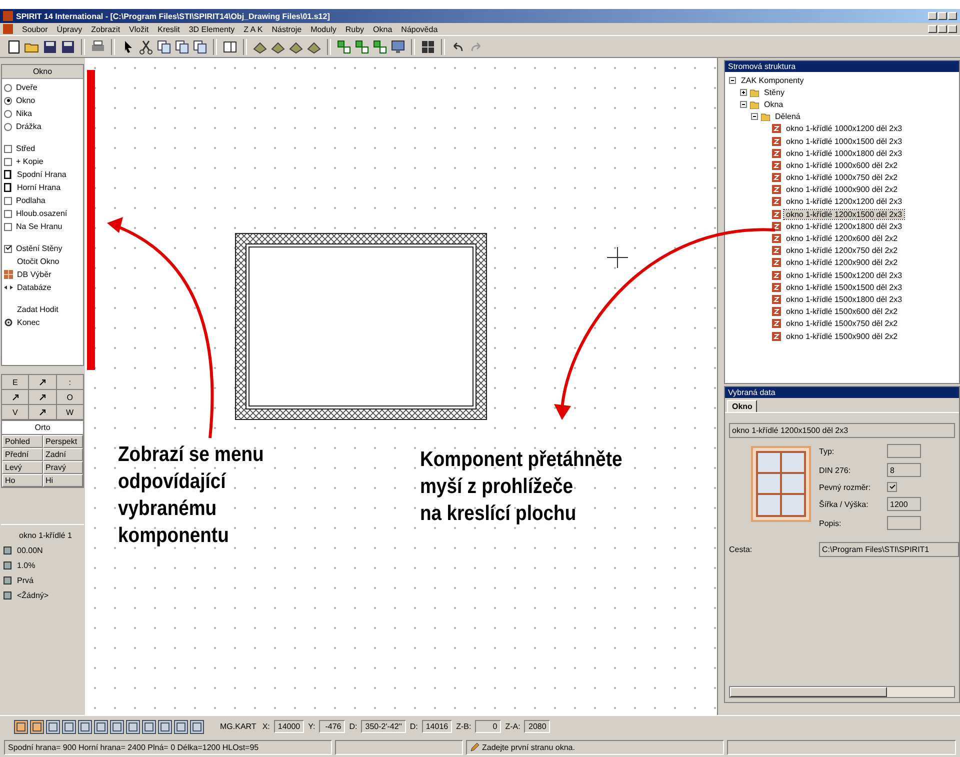 This screenshot has height=757, width=960. I want to click on option-label: Nika, so click(24, 113).